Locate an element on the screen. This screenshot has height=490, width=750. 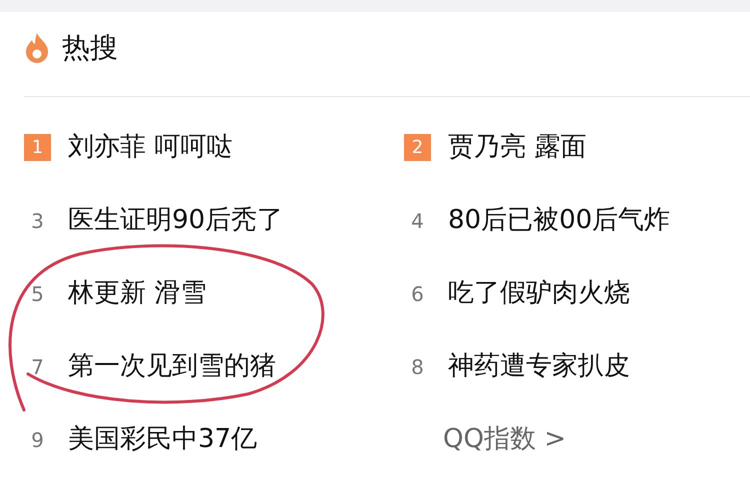
trend-item: 林更新 滑雪 is located at coordinates (137, 293).